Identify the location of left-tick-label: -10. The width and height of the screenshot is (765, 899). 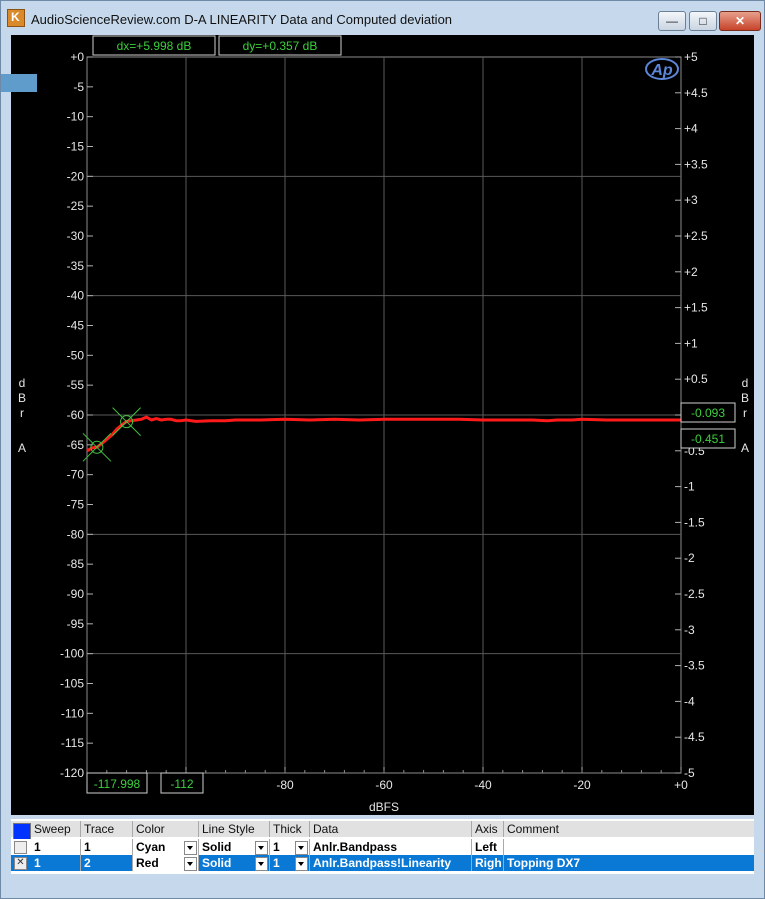
(76, 117).